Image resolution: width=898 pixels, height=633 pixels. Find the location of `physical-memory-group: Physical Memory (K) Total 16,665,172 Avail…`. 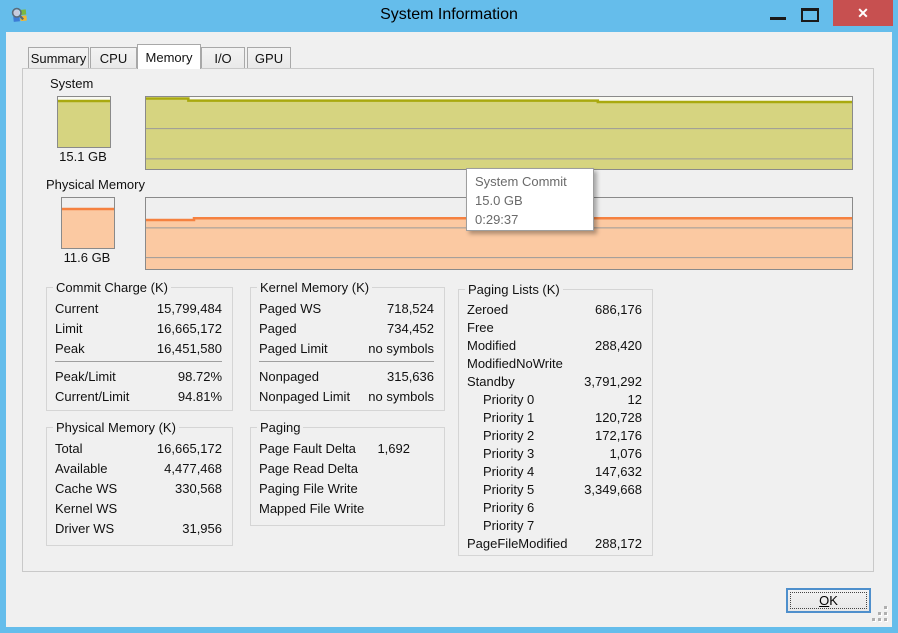

physical-memory-group: Physical Memory (K) Total 16,665,172 Avail… is located at coordinates (139, 483).